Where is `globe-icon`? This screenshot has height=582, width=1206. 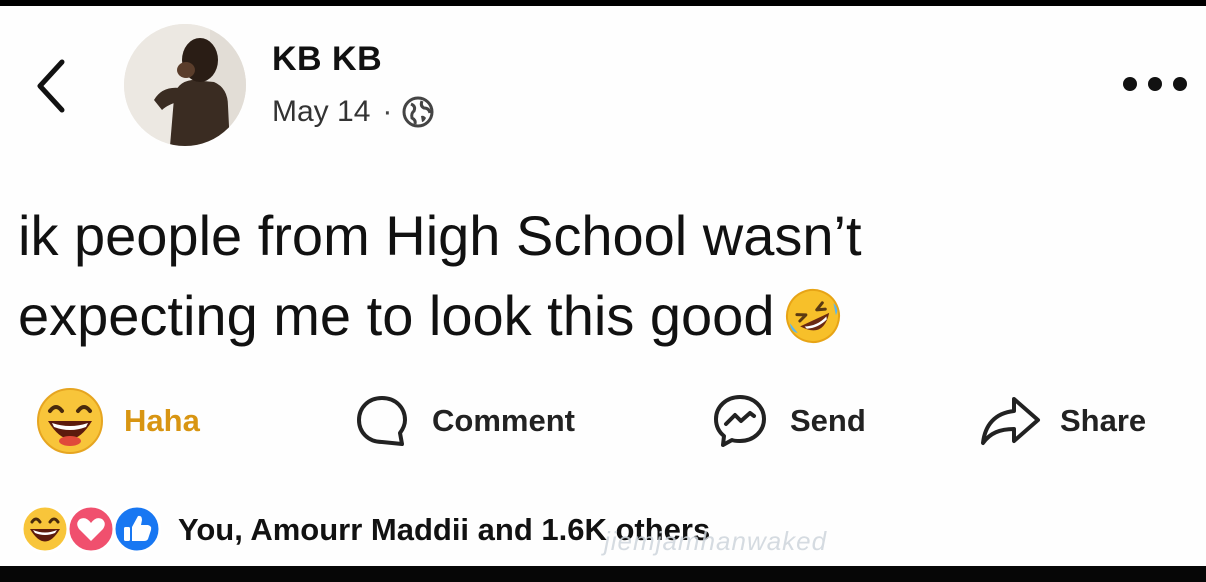
globe-icon is located at coordinates (418, 112).